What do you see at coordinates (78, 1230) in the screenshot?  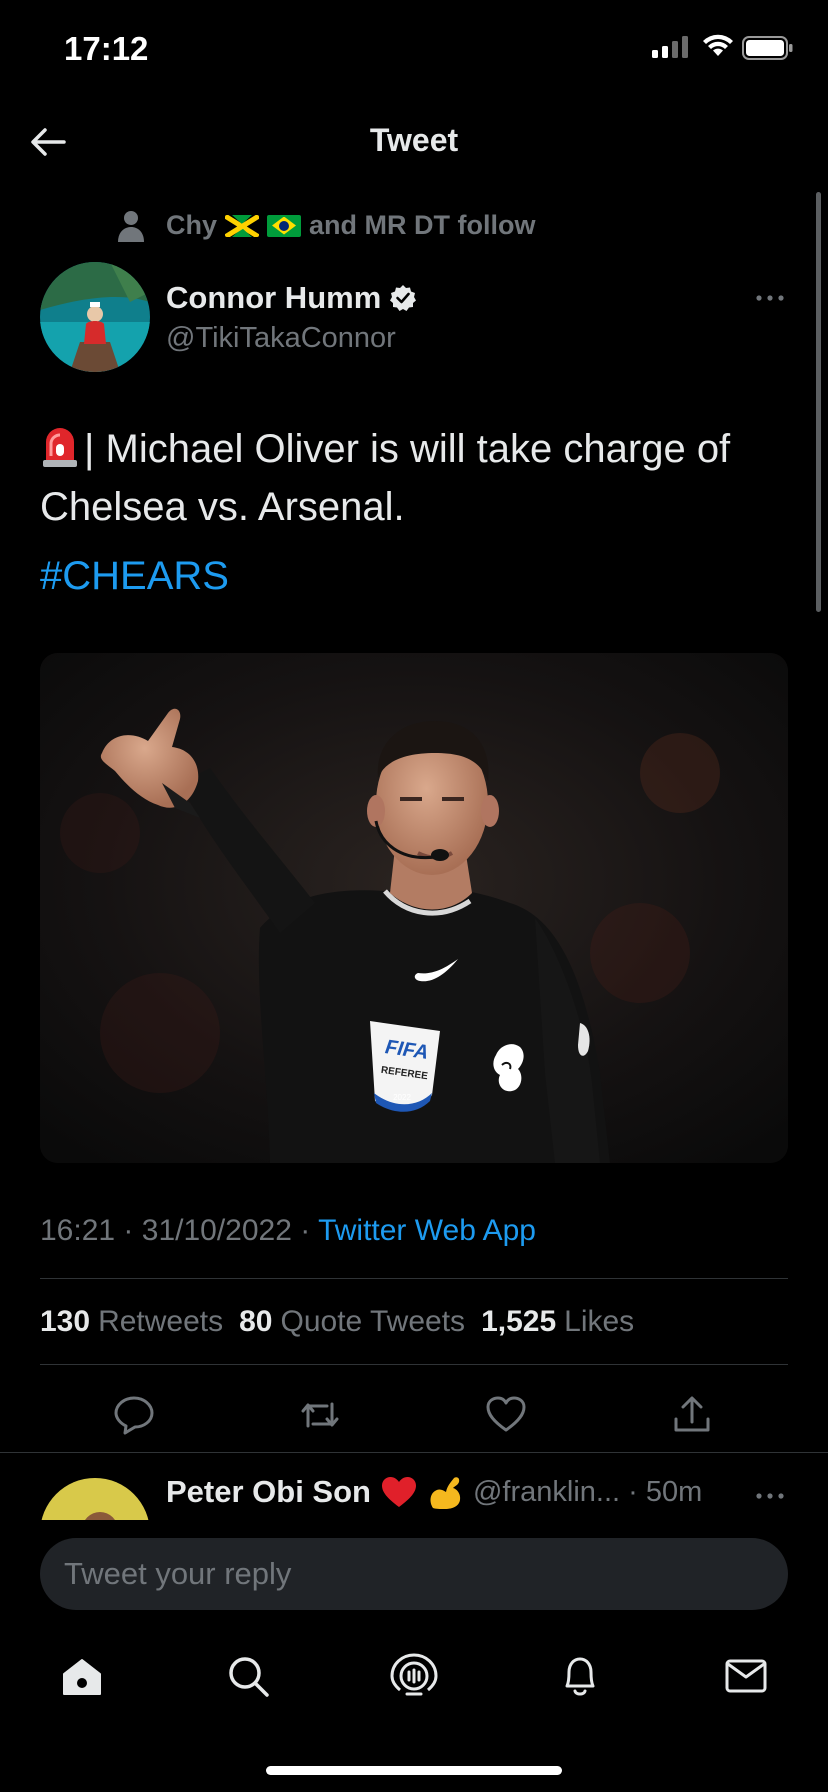 I see `tweet-time: 16:21` at bounding box center [78, 1230].